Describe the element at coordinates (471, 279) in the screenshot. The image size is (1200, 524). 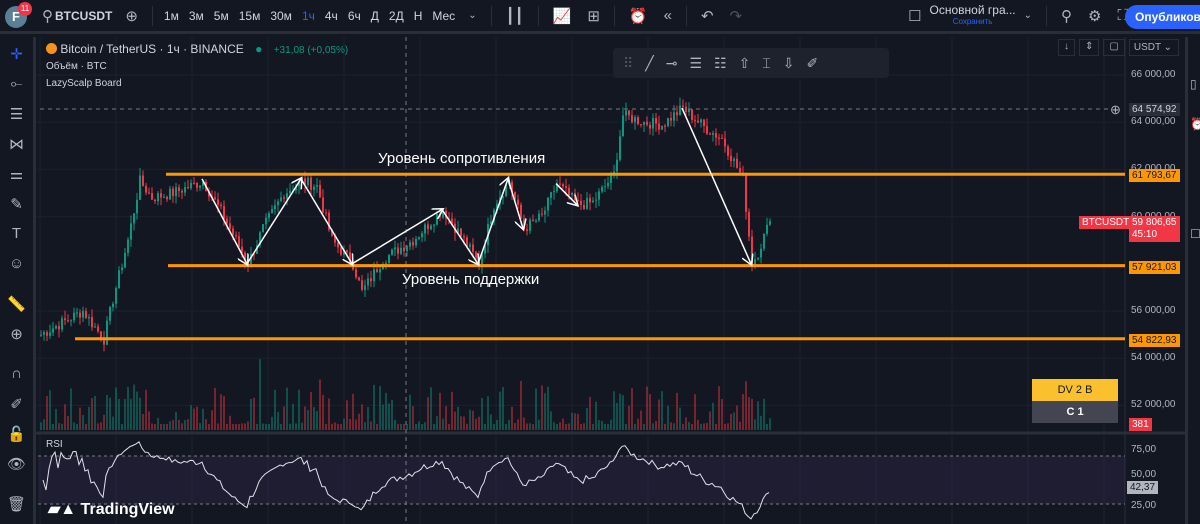
I see `support-label: Уровень поддержки` at that location.